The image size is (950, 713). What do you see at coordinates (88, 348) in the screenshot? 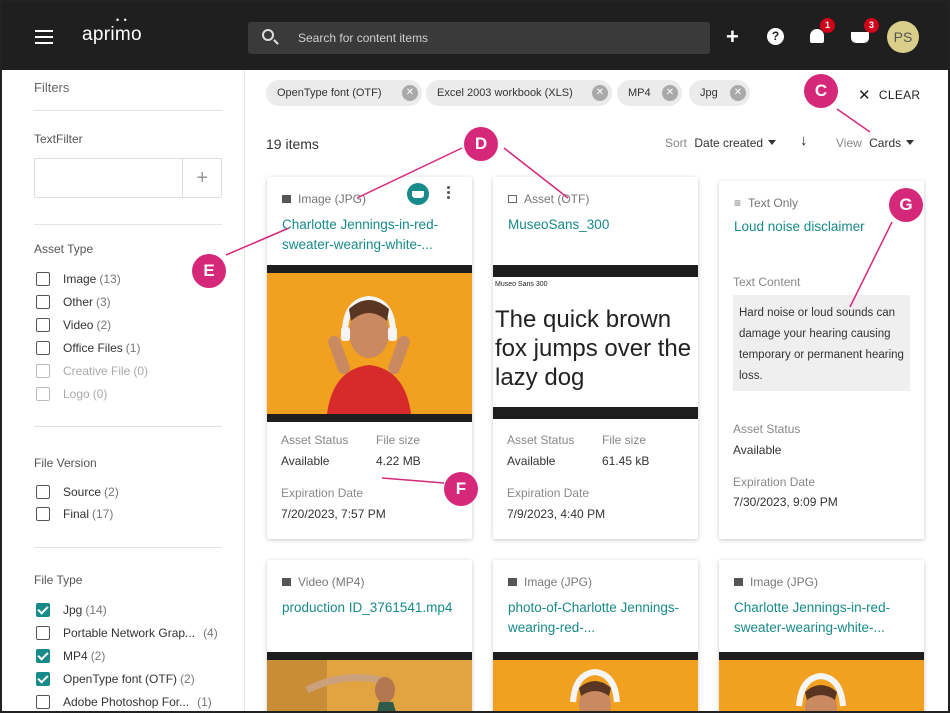
I see `filter-asset-office: Office Files (1)` at bounding box center [88, 348].